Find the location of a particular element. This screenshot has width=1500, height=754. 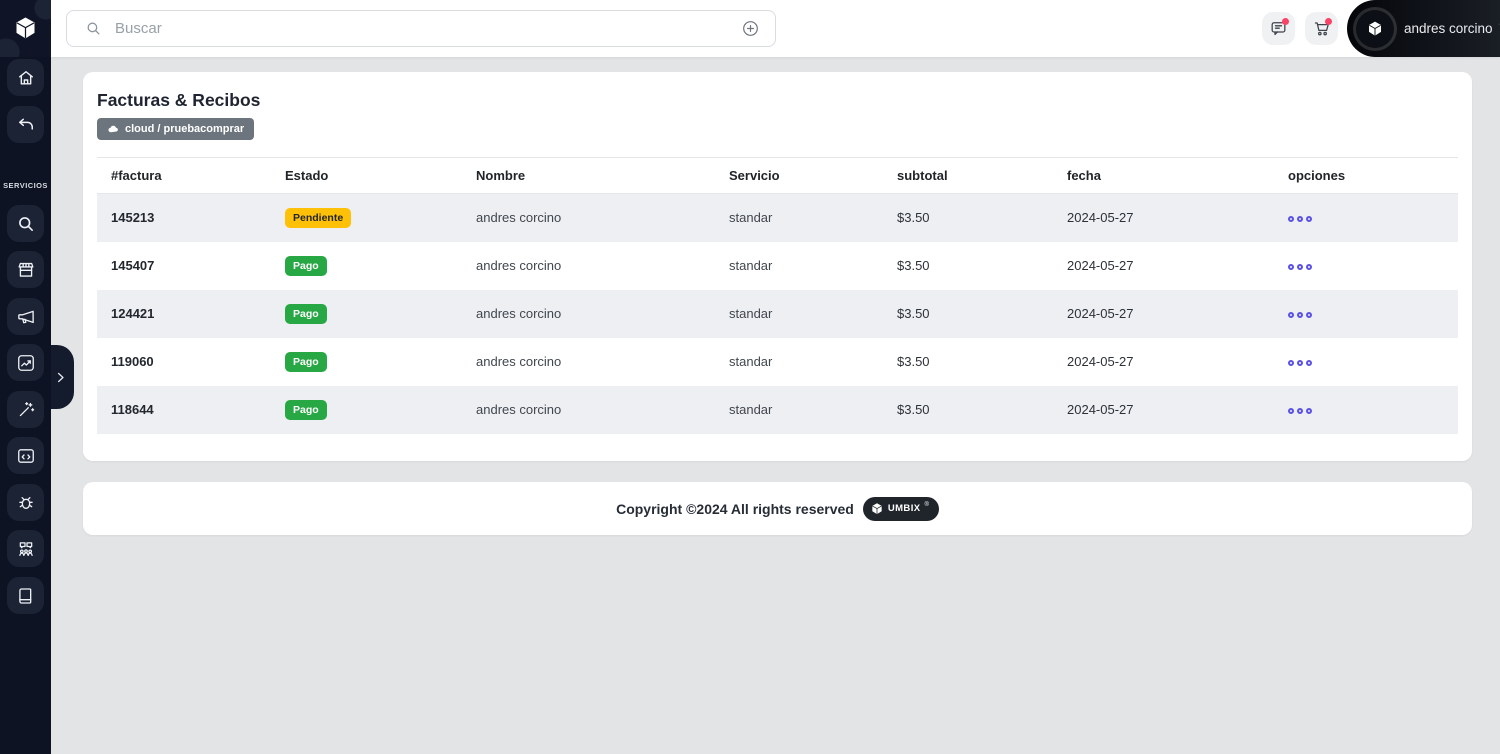

column-header-subtotal: subtotal is located at coordinates (968, 175).